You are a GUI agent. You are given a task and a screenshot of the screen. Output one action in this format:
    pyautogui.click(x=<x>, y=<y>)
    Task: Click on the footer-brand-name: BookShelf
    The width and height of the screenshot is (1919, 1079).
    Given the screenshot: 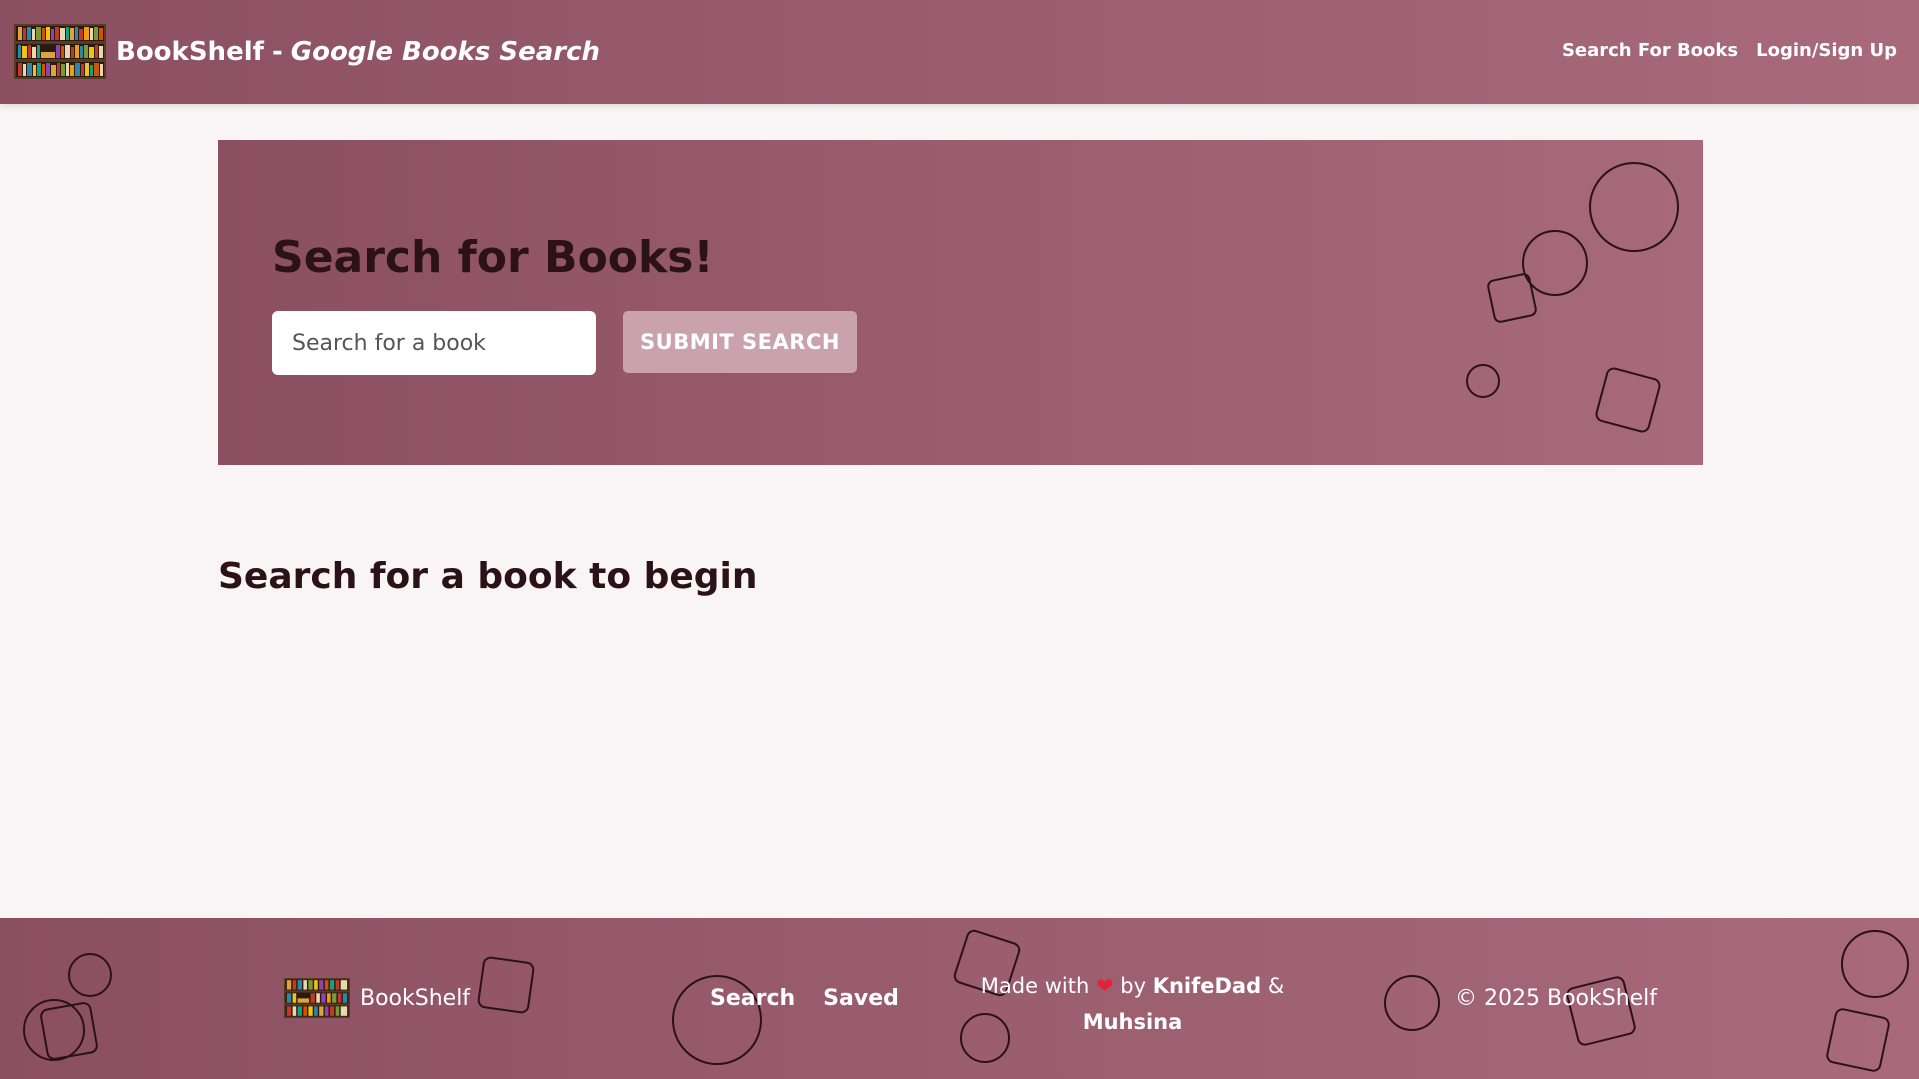 What is the action you would take?
    pyautogui.click(x=415, y=998)
    